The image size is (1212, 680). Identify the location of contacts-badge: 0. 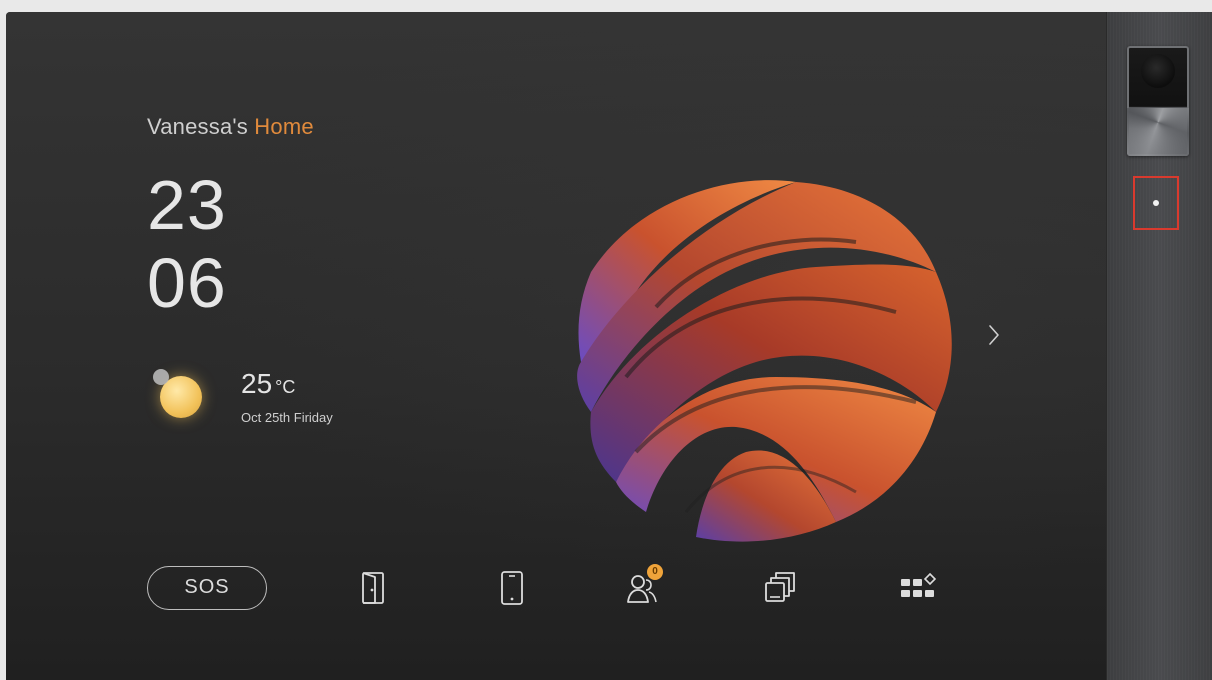
(655, 572).